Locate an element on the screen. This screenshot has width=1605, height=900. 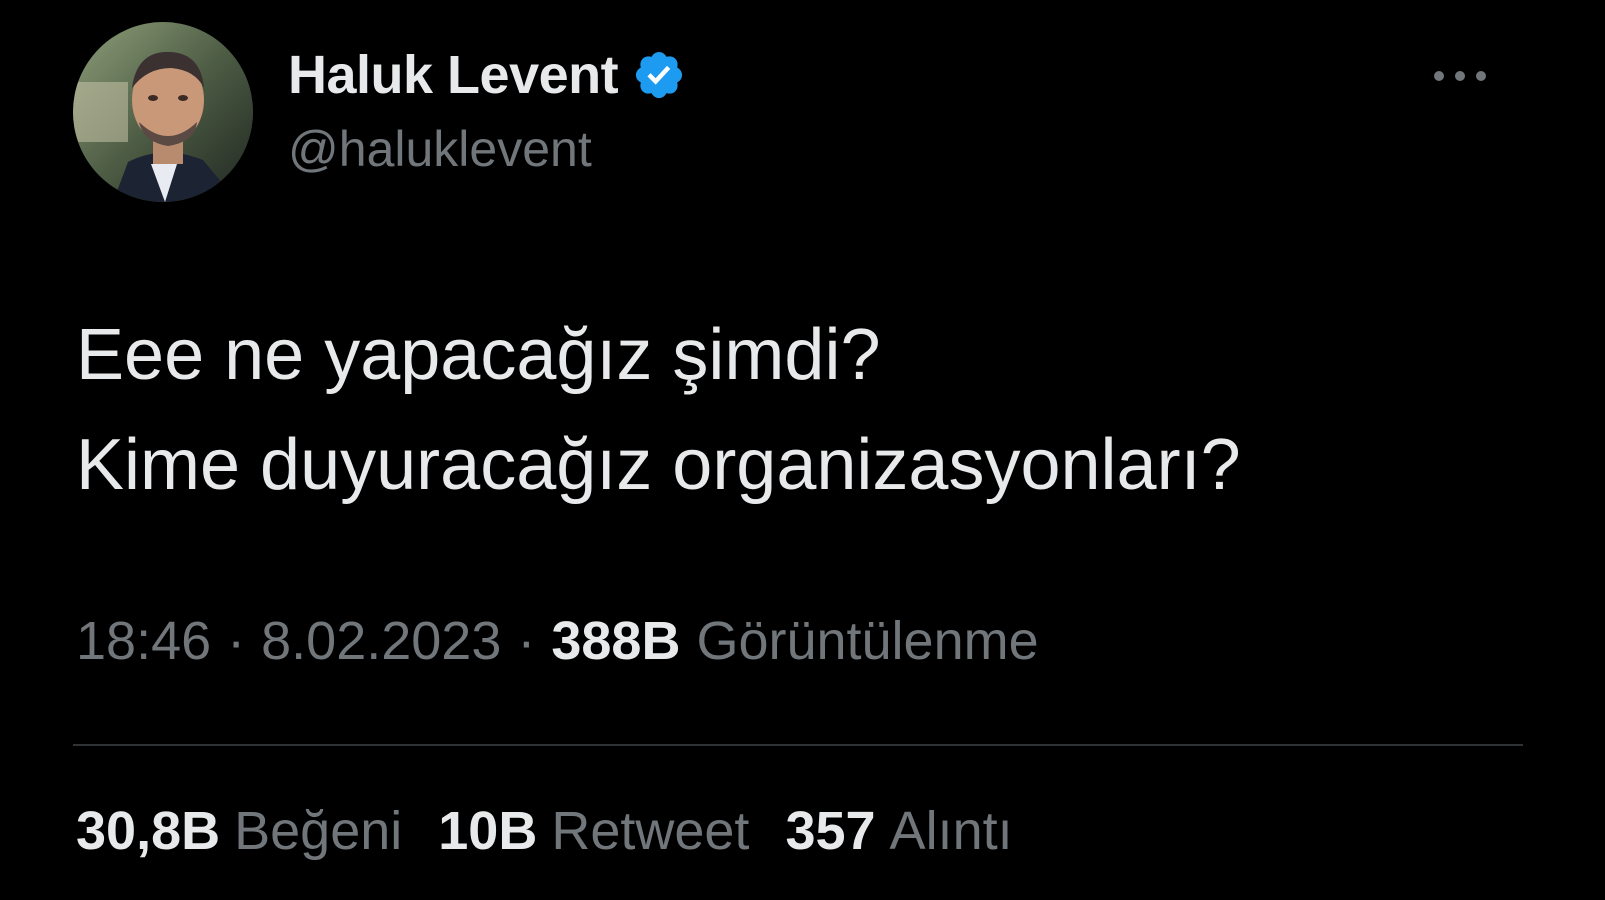
engagement-stats: 30,8B Beğeni 10B Retweet 357 Alıntı is located at coordinates (562, 831).